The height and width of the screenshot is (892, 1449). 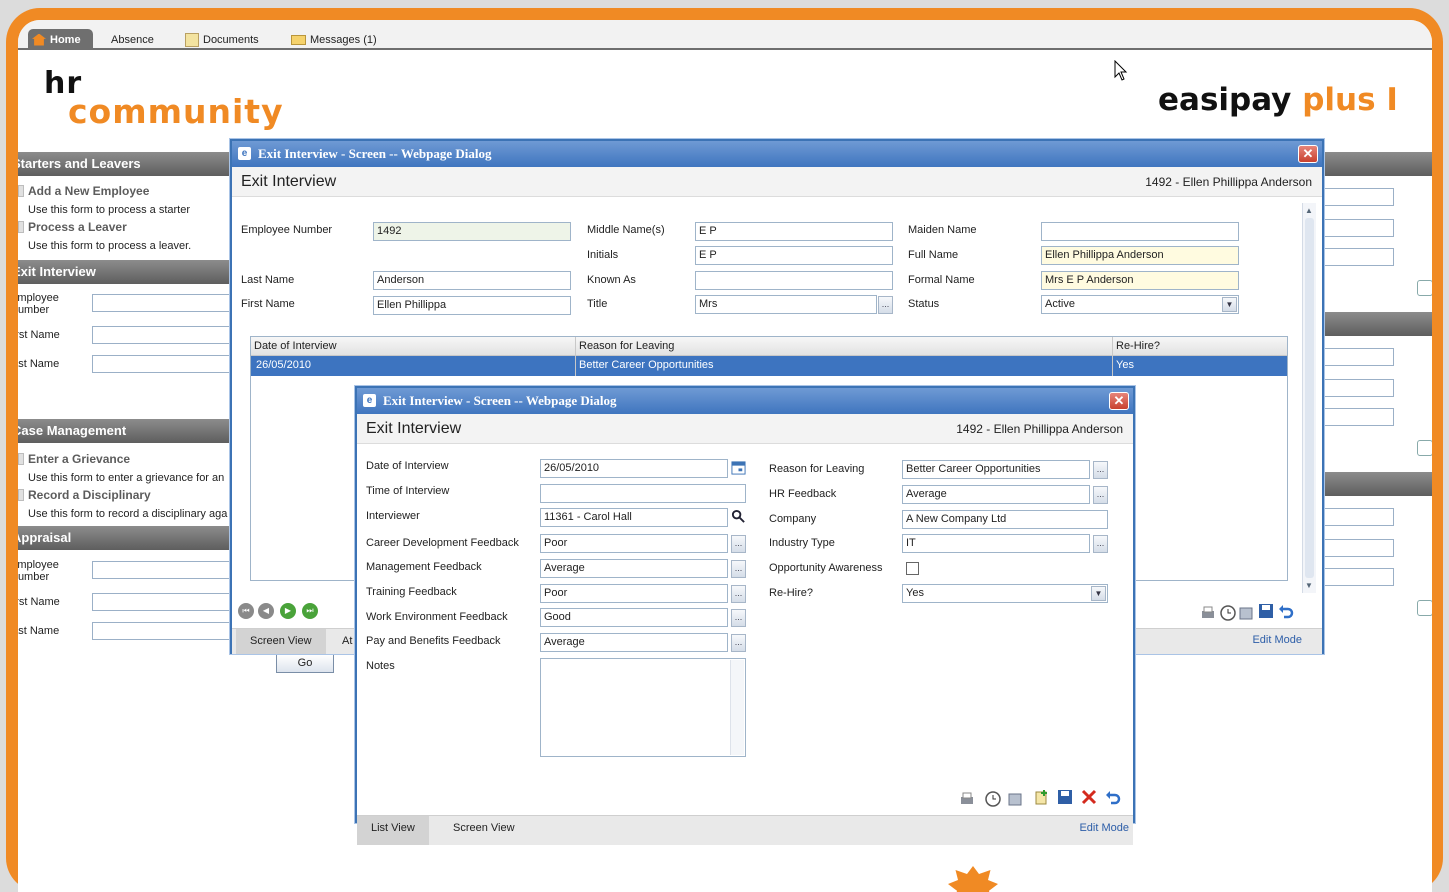 I want to click on last-record-icon: ⏭, so click(x=310, y=611).